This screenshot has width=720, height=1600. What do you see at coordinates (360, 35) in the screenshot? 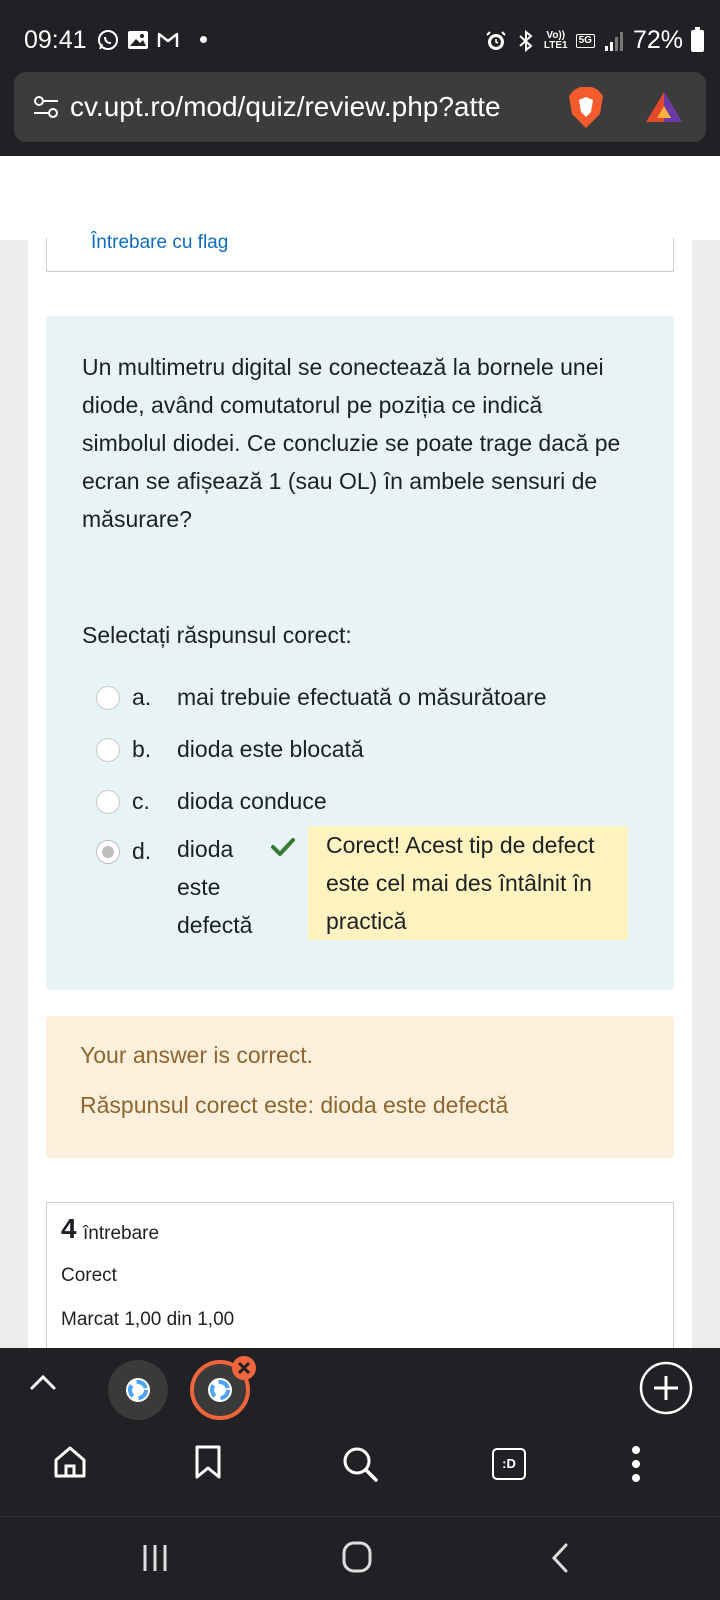
I see `status-bar: 09:41 Vo)) LTE1 5G 72%` at bounding box center [360, 35].